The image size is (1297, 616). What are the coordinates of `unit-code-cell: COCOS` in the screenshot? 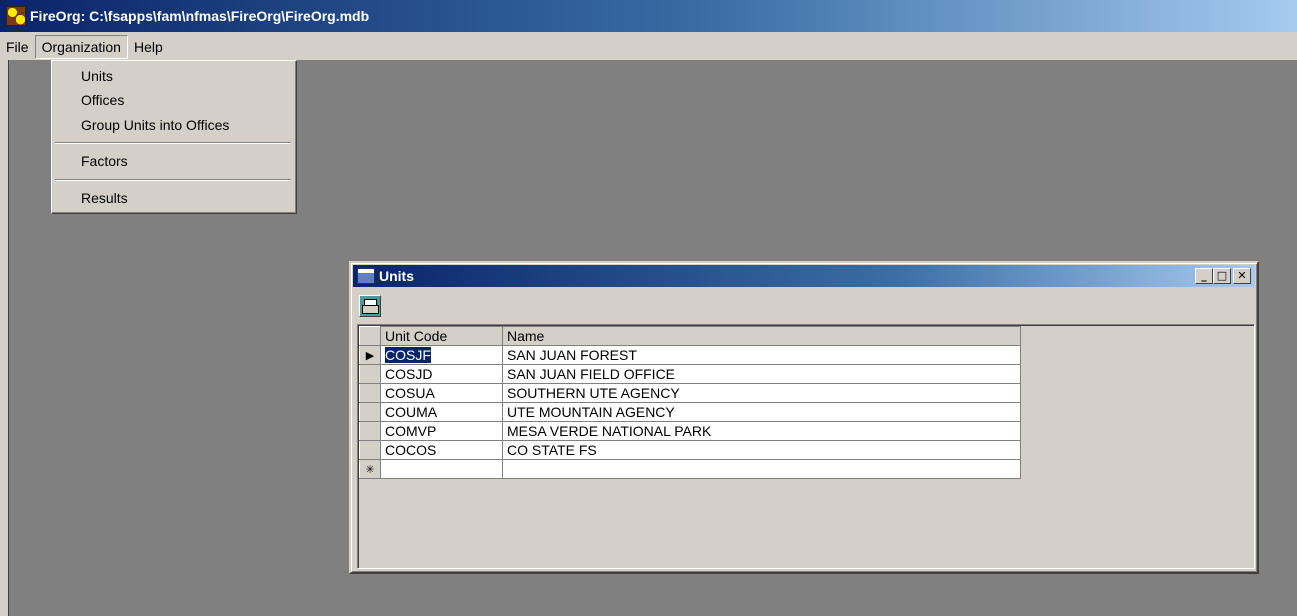 It's located at (441, 450).